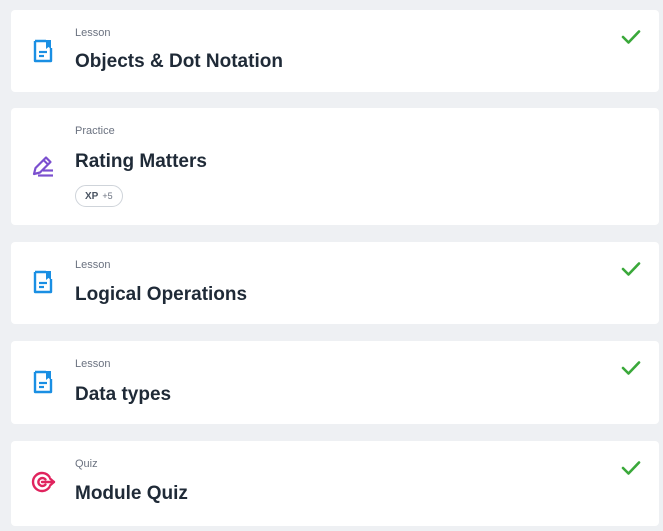 This screenshot has height=531, width=663. I want to click on item-title: Module Quiz, so click(131, 493).